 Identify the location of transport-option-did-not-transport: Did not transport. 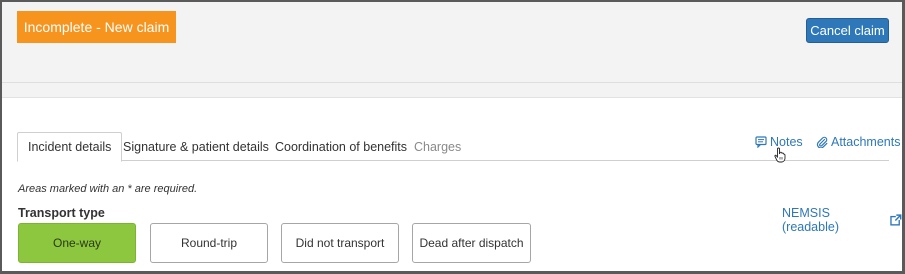
(340, 243).